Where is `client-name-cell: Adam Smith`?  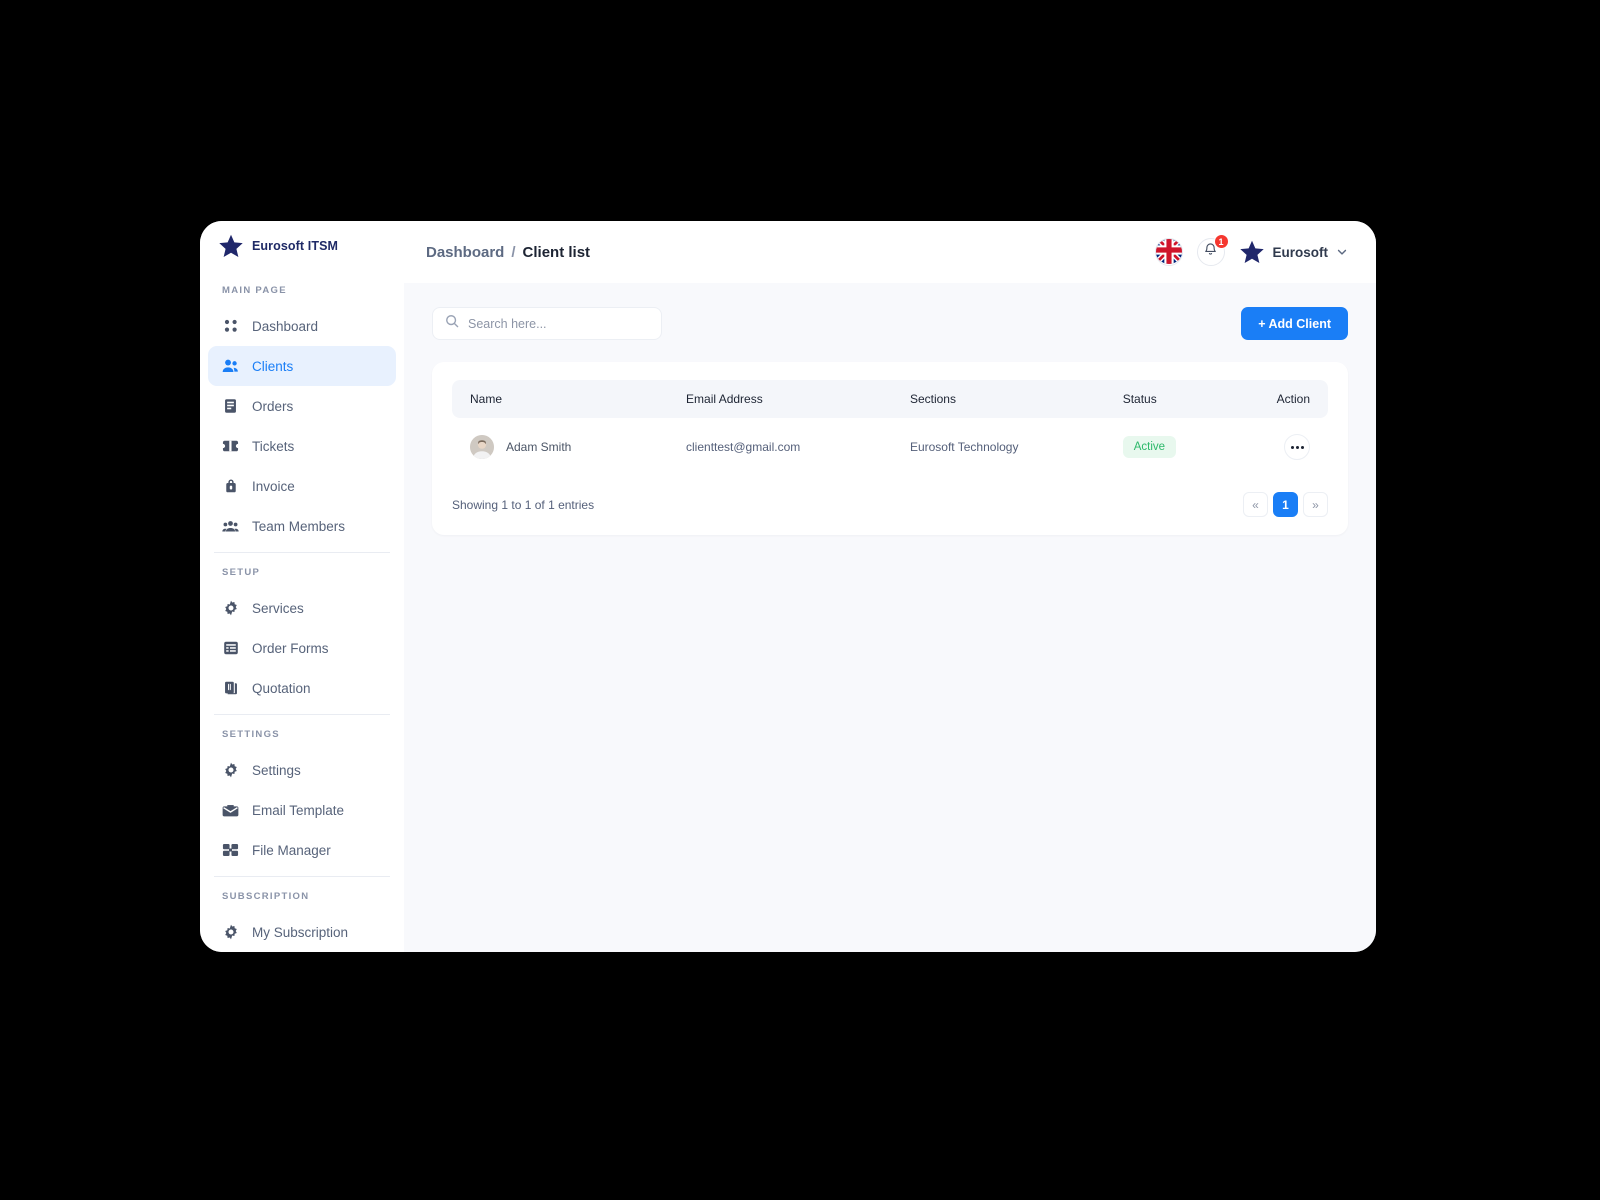 client-name-cell: Adam Smith is located at coordinates (578, 447).